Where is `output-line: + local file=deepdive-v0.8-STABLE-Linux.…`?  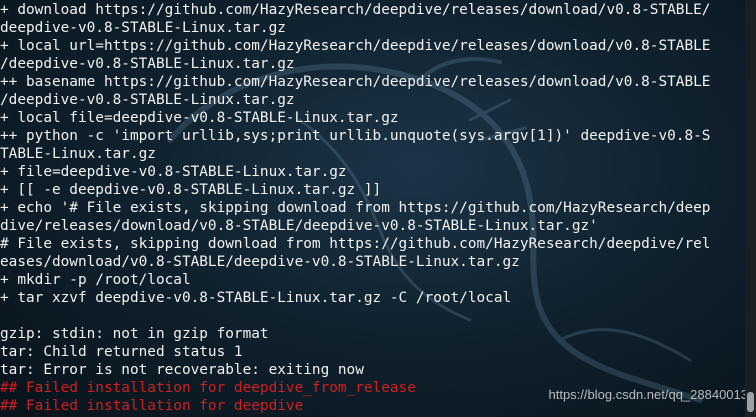 output-line: + local file=deepdive-v0.8-STABLE-Linux.… is located at coordinates (199, 118).